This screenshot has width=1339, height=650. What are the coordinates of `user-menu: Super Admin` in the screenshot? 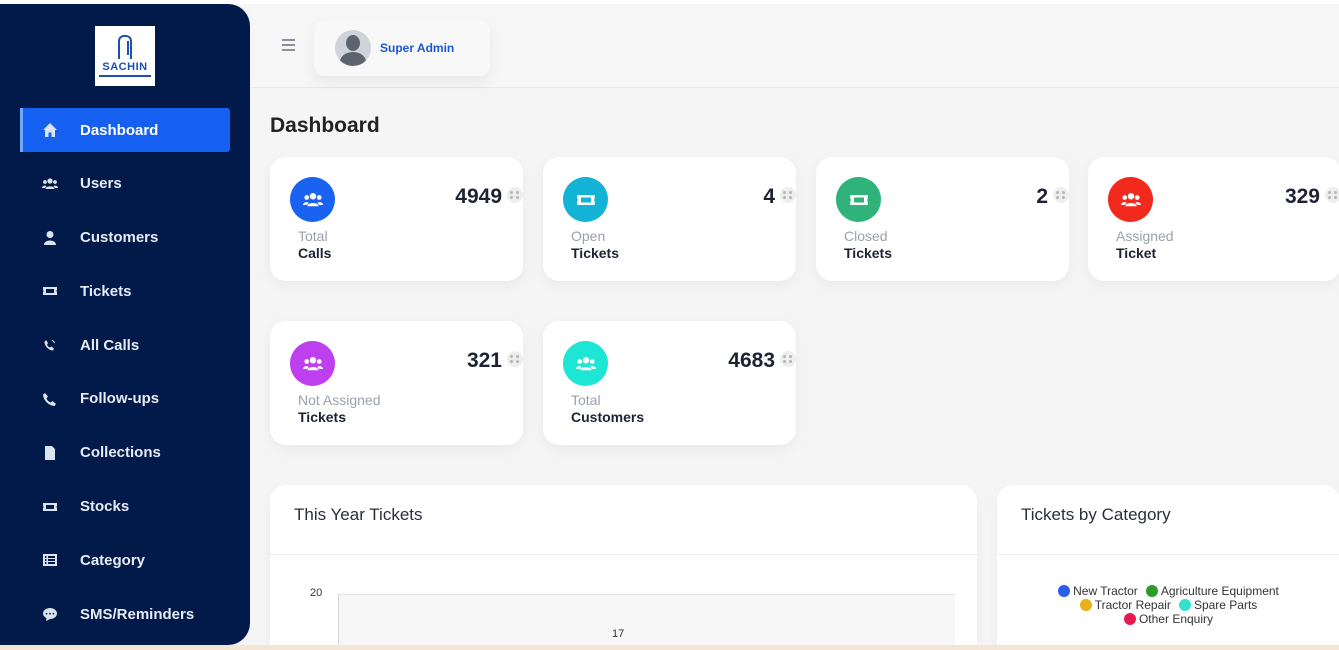 It's located at (402, 48).